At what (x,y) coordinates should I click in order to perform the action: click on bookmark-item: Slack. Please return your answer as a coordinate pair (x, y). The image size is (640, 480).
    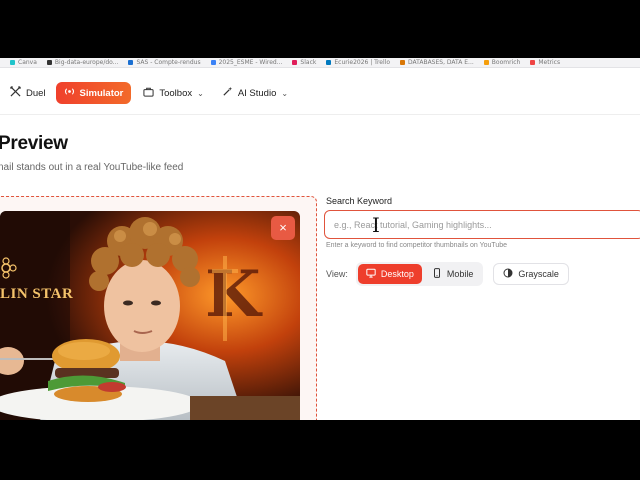
    Looking at the image, I should click on (304, 62).